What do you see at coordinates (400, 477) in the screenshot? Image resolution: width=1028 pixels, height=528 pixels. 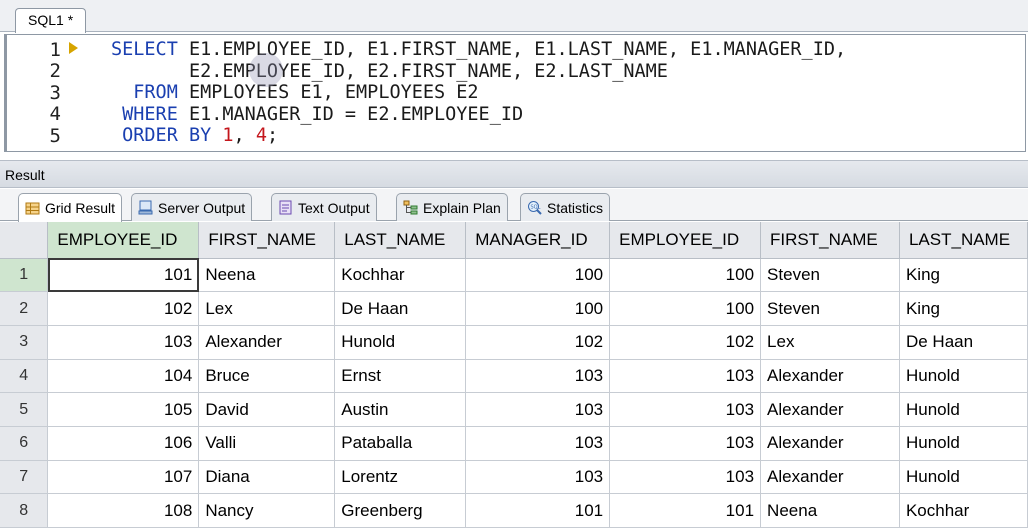 I see `grid-cell: Lorentz` at bounding box center [400, 477].